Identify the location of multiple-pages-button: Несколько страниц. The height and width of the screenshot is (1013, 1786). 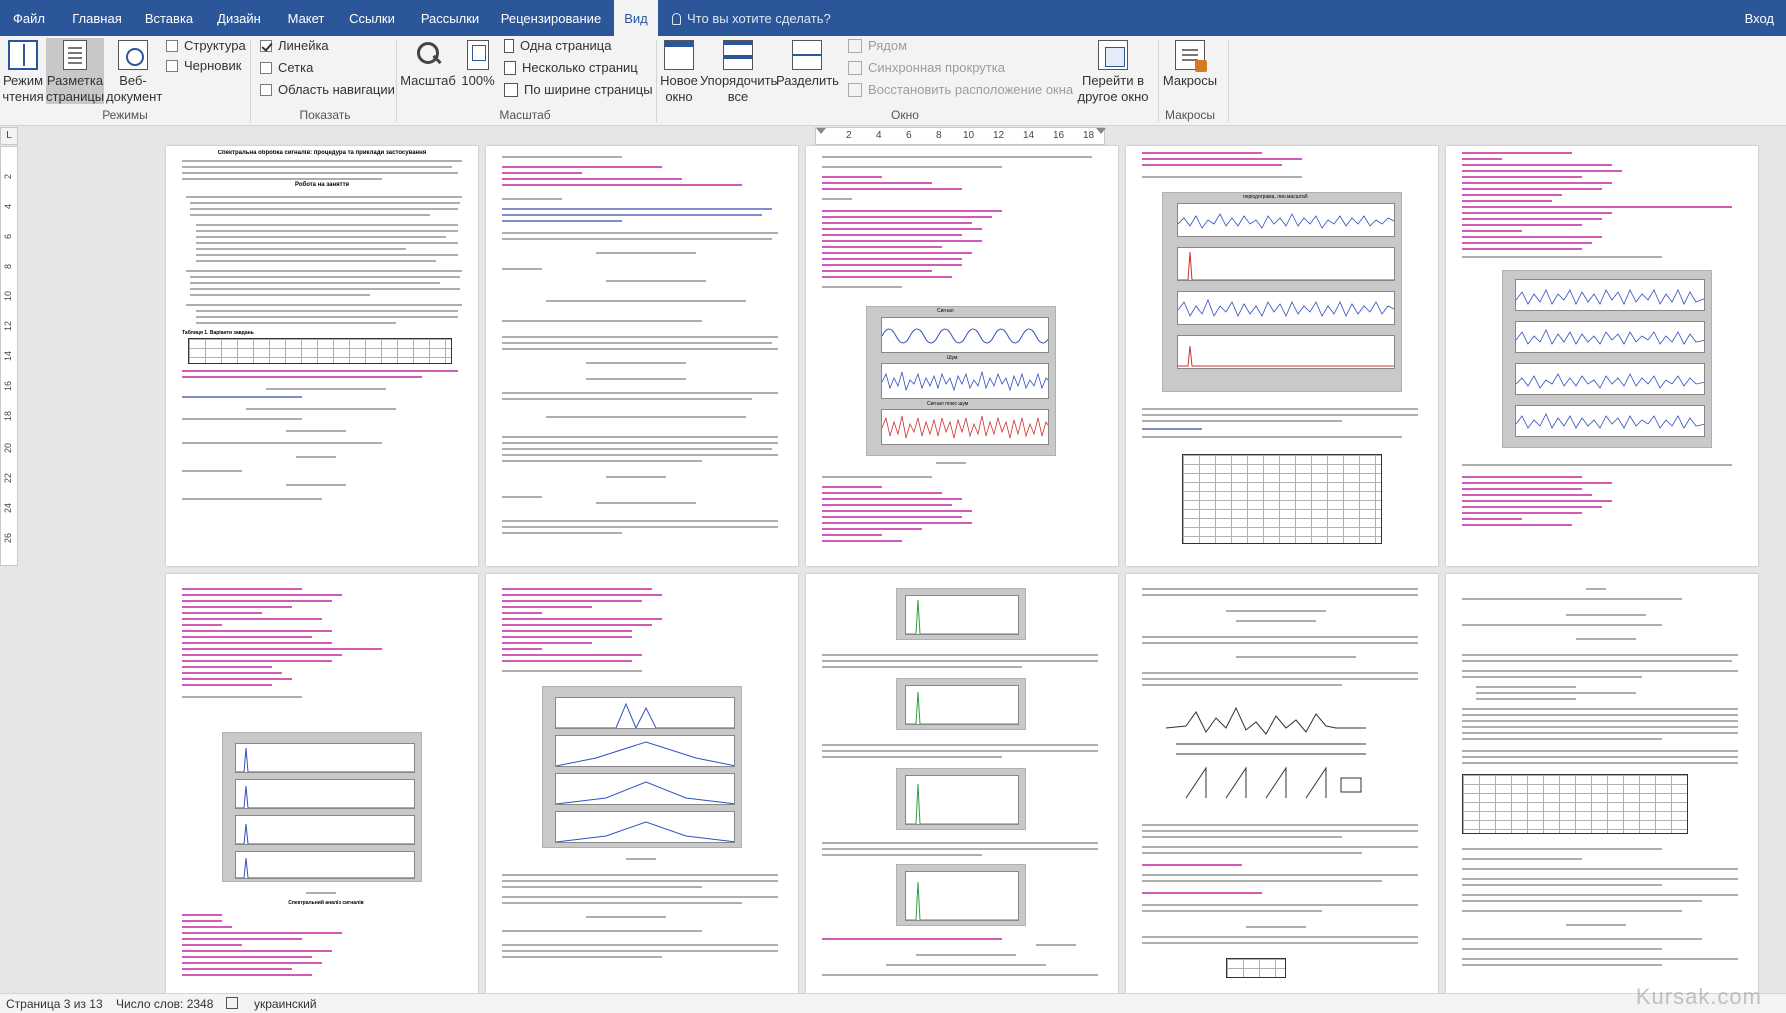
(571, 68).